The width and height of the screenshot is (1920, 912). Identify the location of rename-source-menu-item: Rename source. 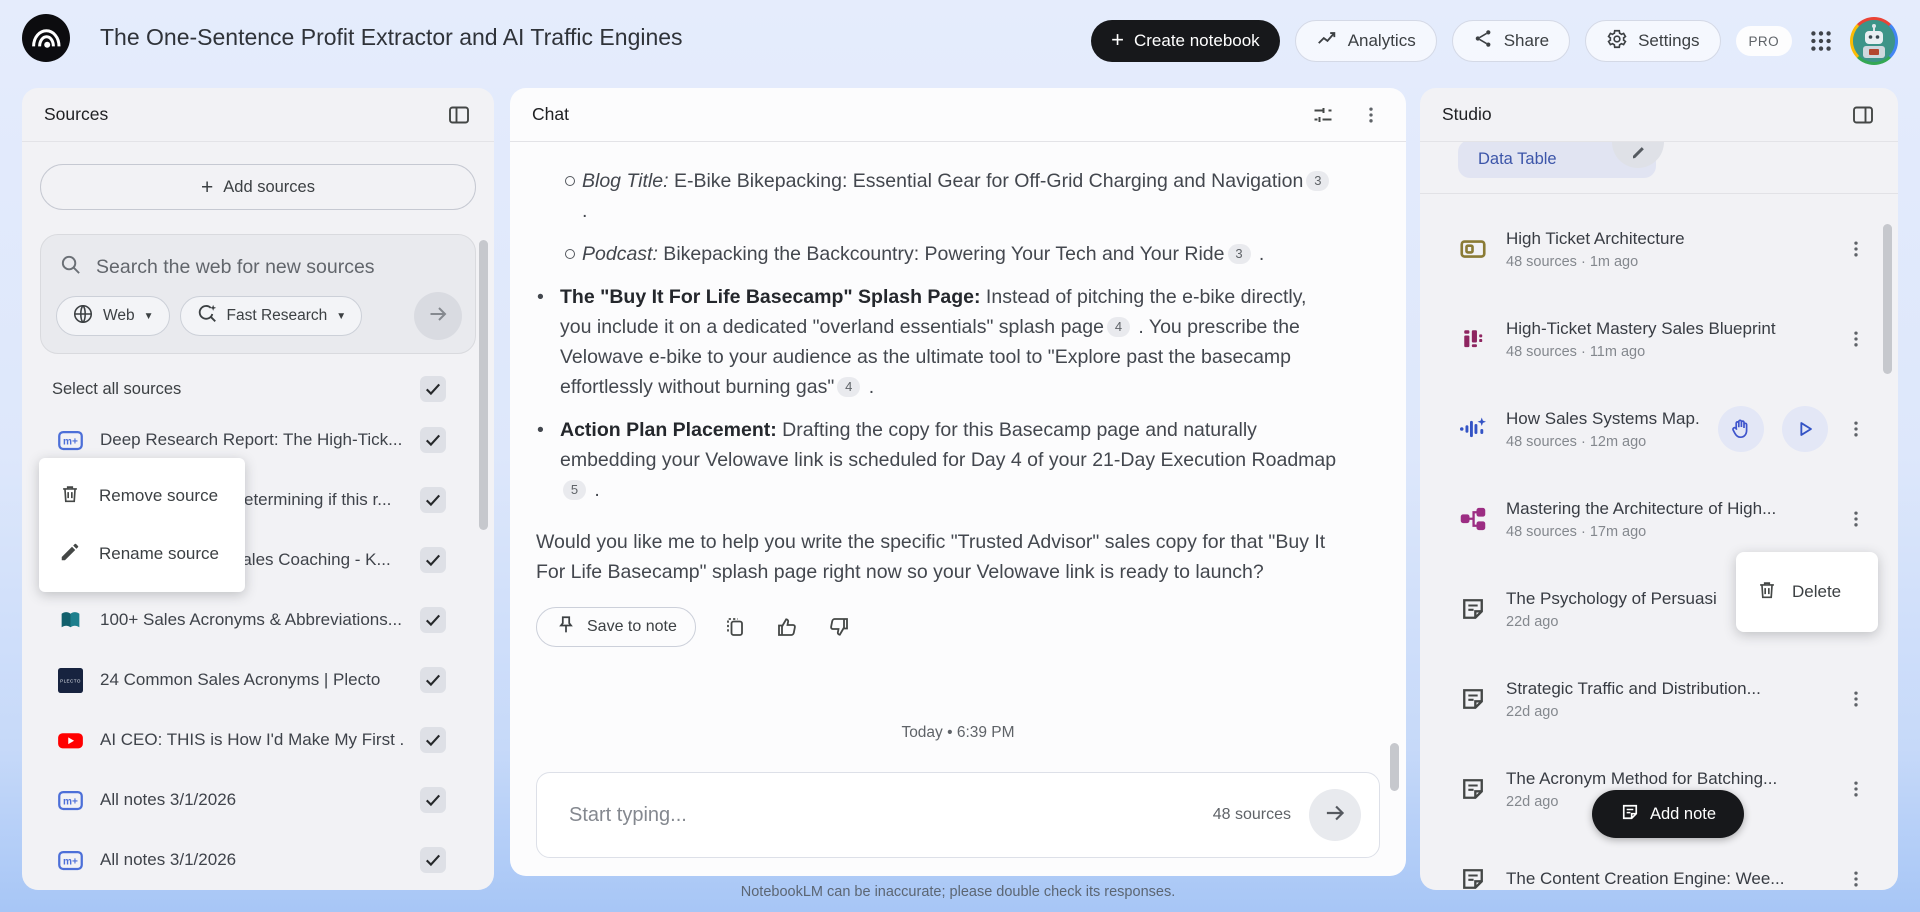
(142, 554).